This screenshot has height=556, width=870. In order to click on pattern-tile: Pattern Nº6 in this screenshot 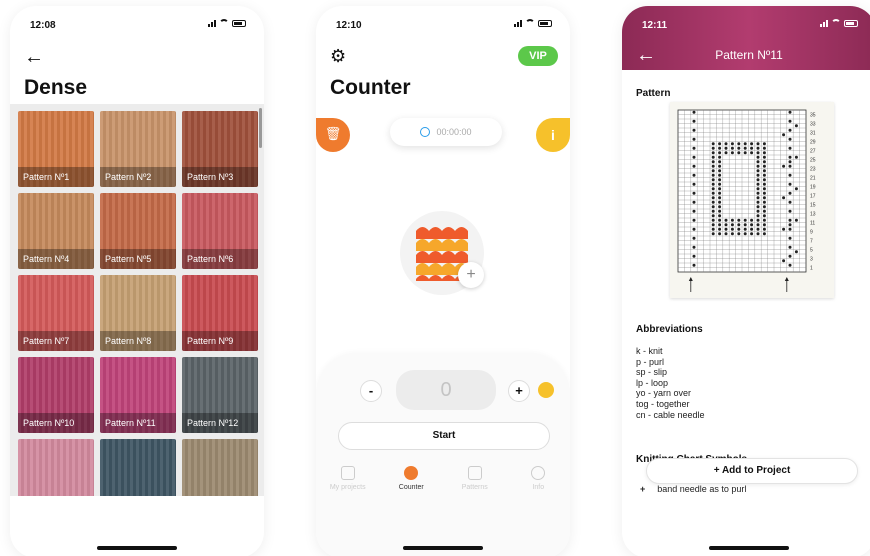, I will do `click(220, 231)`.